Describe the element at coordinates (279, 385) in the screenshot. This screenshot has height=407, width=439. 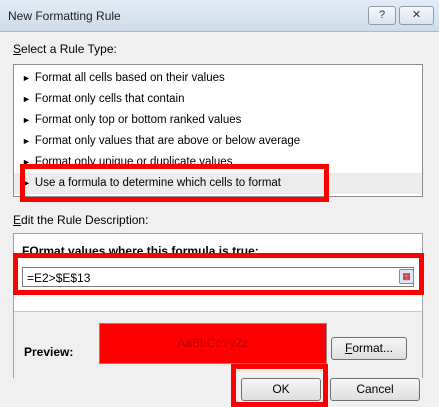
I see `highlight-box-ok` at that location.